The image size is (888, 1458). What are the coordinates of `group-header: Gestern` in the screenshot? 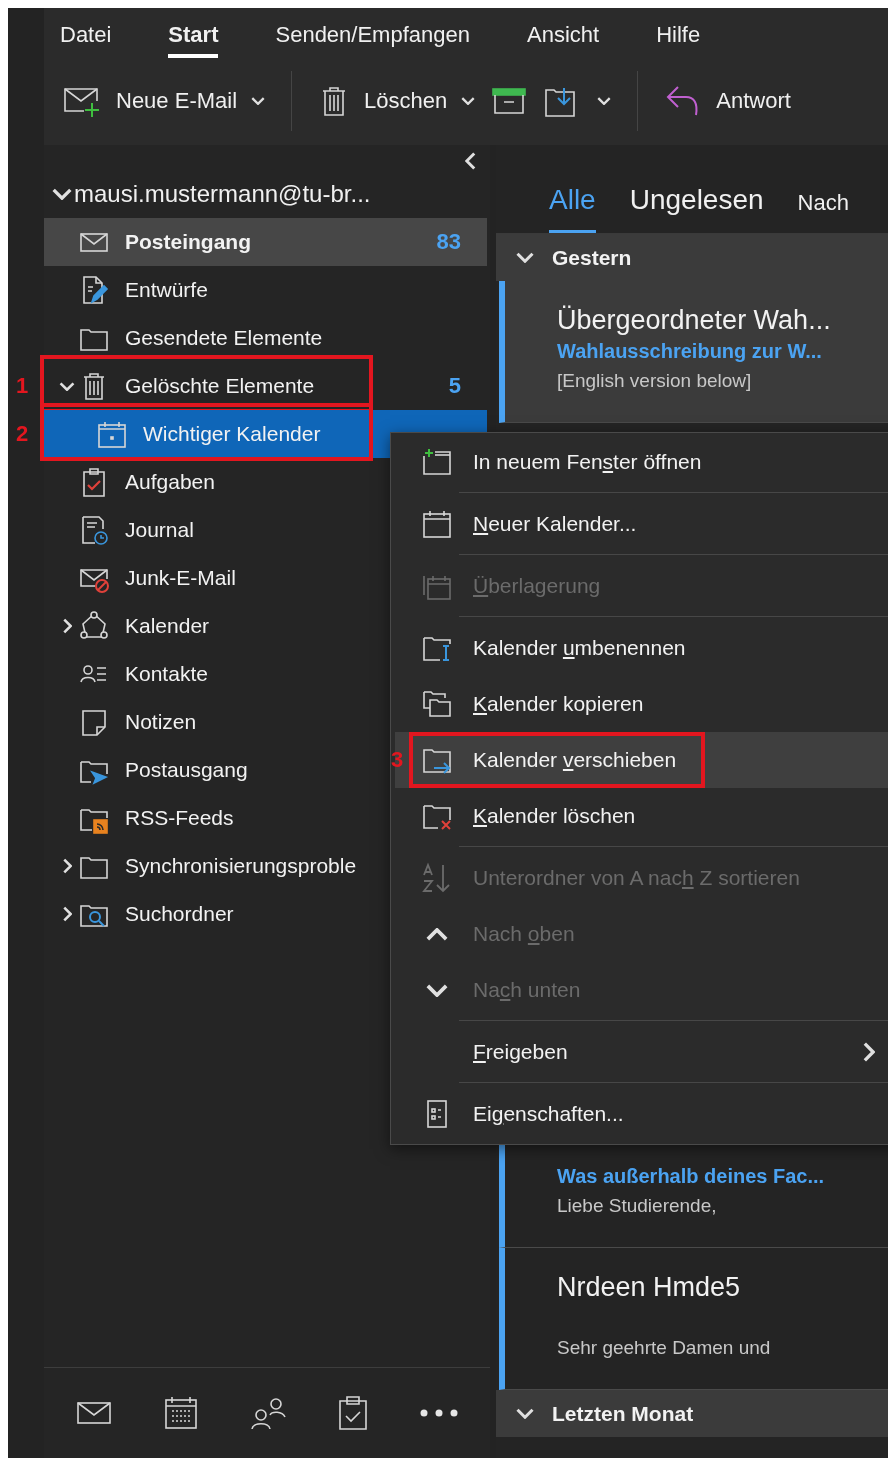 It's located at (692, 257).